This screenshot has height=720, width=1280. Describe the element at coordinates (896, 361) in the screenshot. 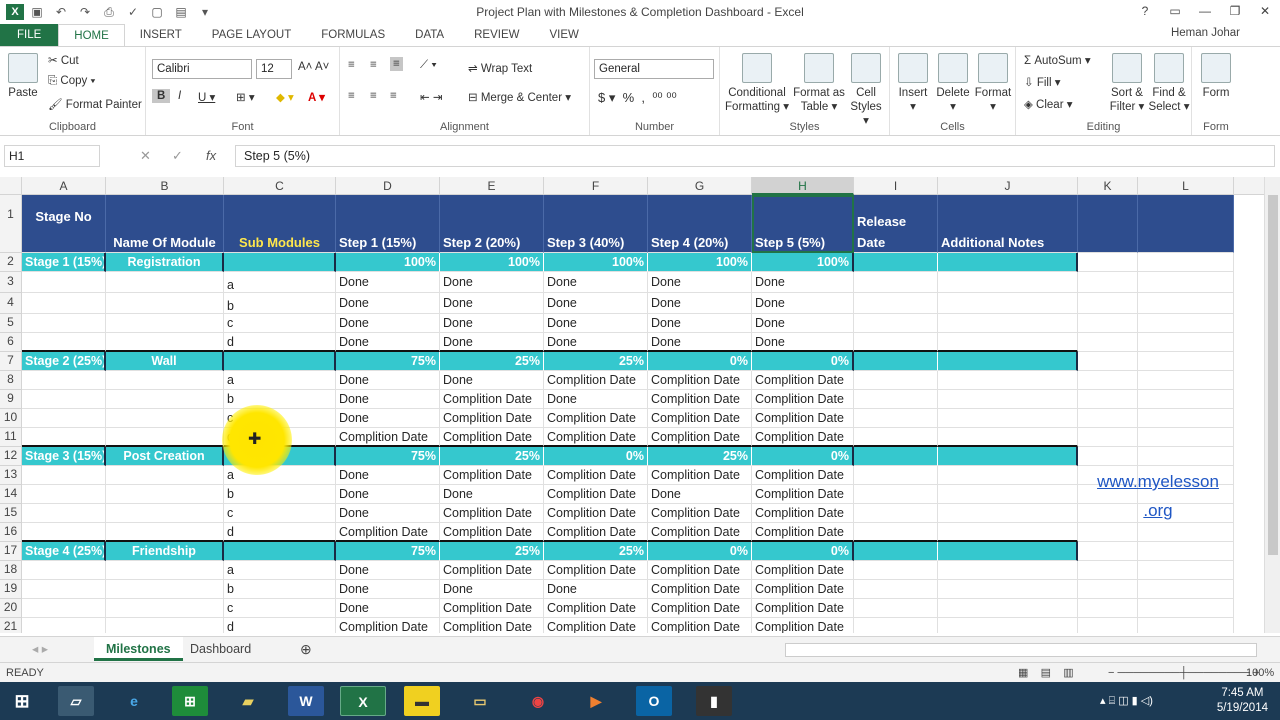

I see `cell-i7` at that location.